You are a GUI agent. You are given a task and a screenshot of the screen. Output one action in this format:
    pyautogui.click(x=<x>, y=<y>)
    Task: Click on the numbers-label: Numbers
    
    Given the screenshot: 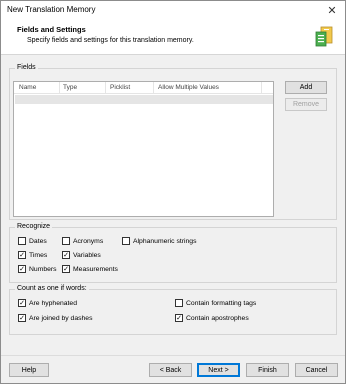 What is the action you would take?
    pyautogui.click(x=43, y=269)
    